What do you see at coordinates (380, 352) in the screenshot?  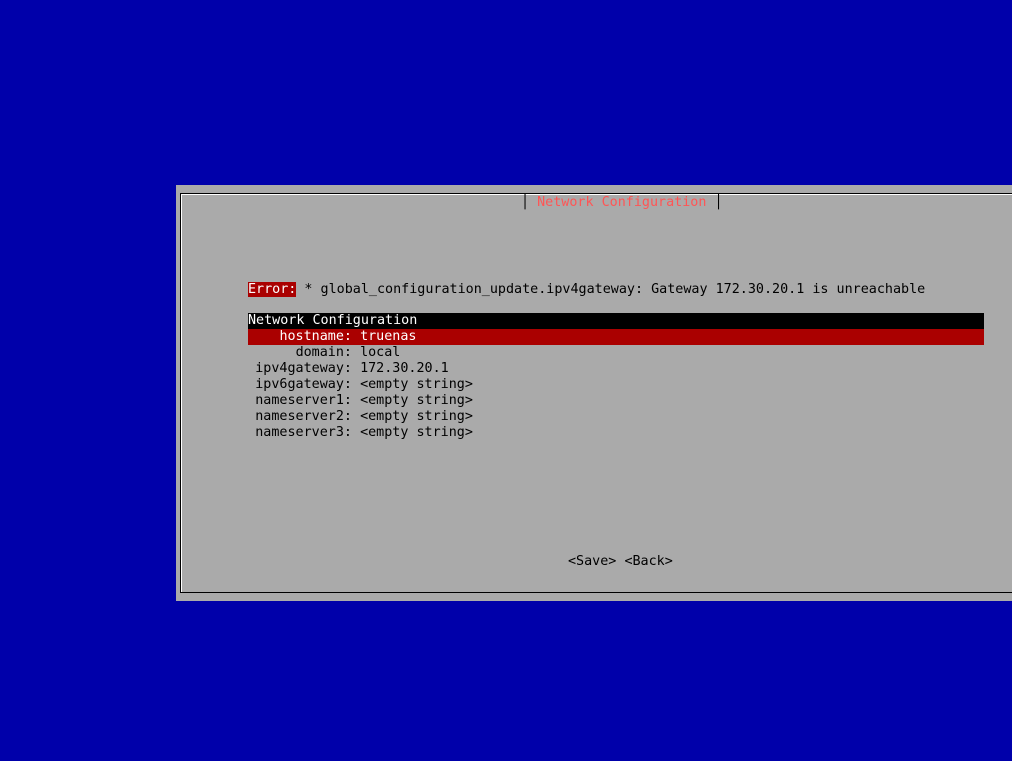 I see `field-value-domain: local` at bounding box center [380, 352].